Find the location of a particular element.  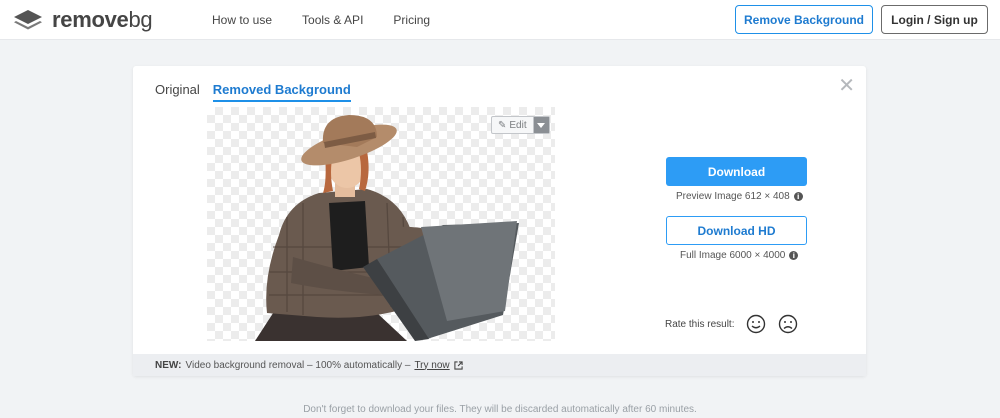

chevron-down-icon is located at coordinates (541, 125).